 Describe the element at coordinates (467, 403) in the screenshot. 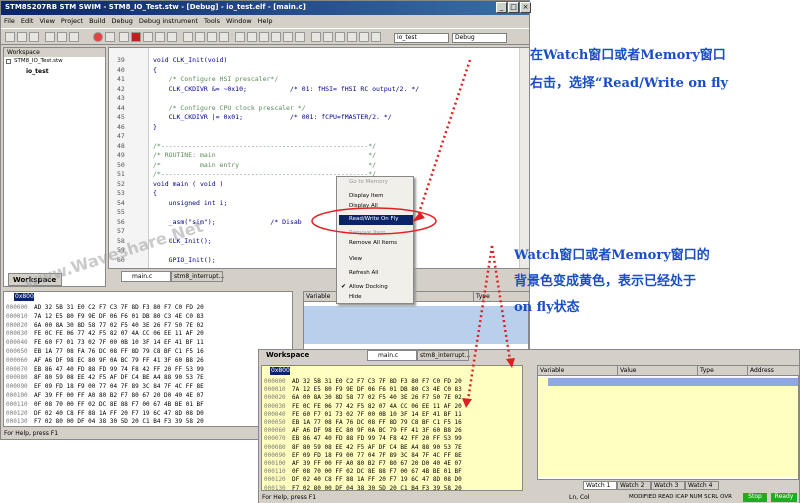

I see `arrow-2-head` at that location.